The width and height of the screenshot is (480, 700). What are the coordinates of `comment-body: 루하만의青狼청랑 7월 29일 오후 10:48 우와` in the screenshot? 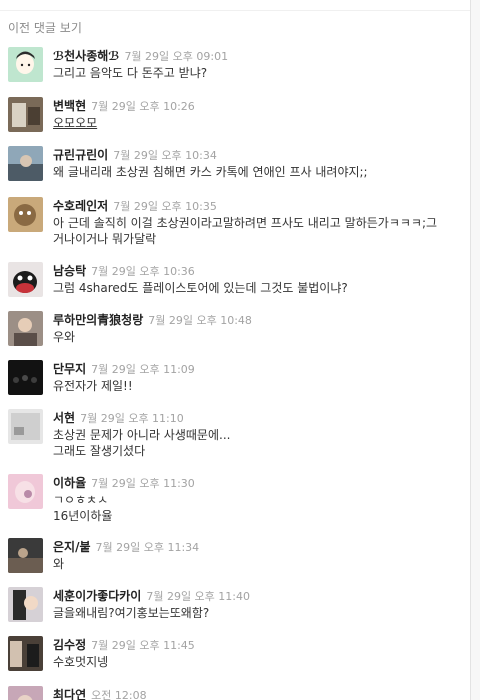 It's located at (258, 328).